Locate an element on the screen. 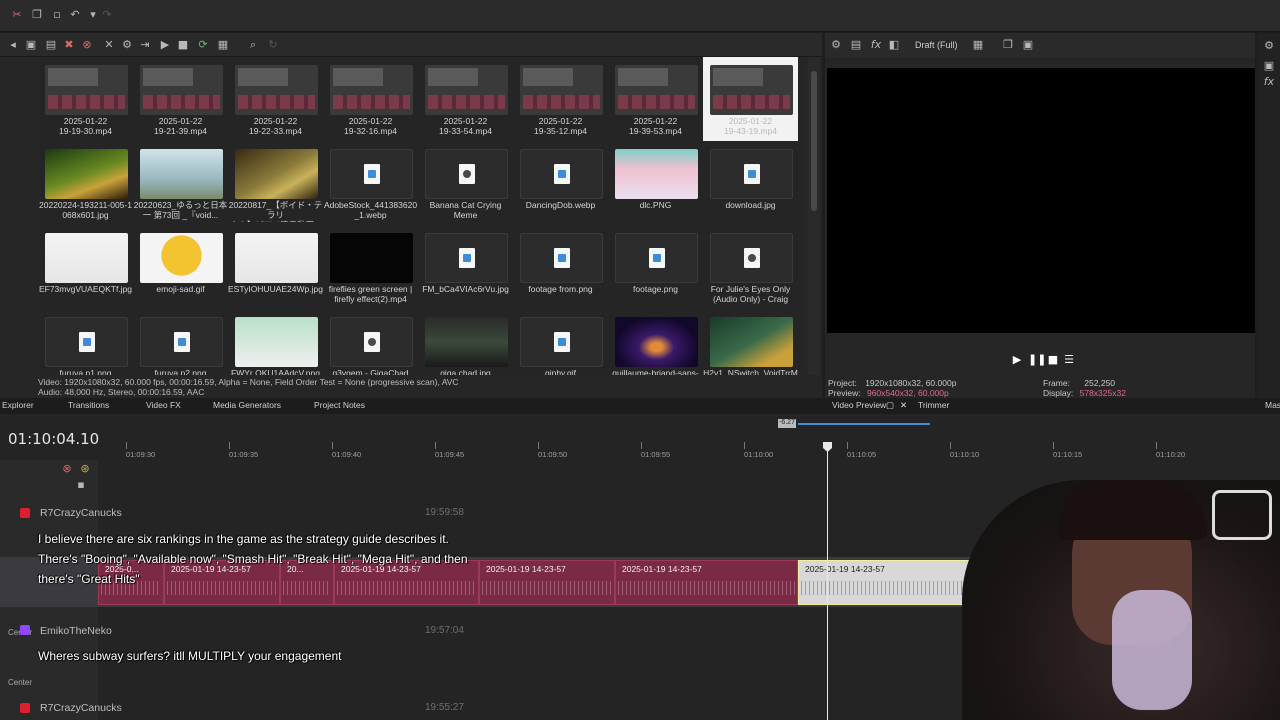  media-tile: 2025-01-22 19-19-30.mp4 is located at coordinates (85, 99).